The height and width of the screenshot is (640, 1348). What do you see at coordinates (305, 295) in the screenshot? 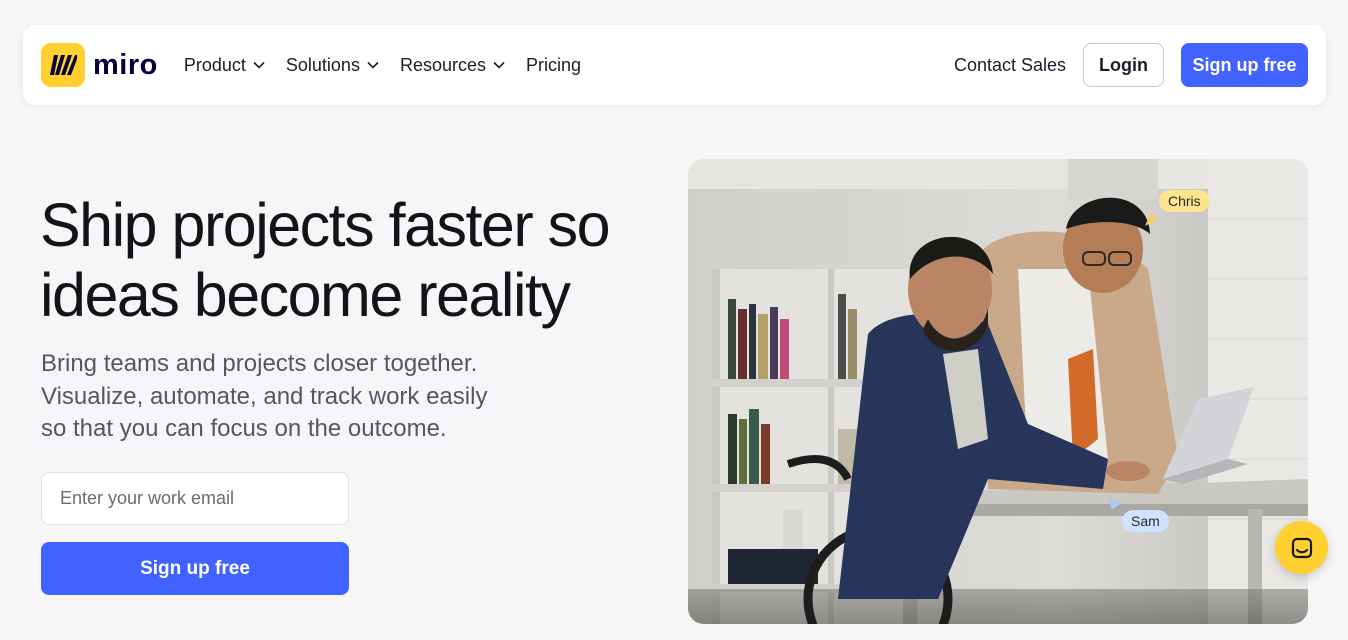
I see `hero-title-line: ideas become reality` at bounding box center [305, 295].